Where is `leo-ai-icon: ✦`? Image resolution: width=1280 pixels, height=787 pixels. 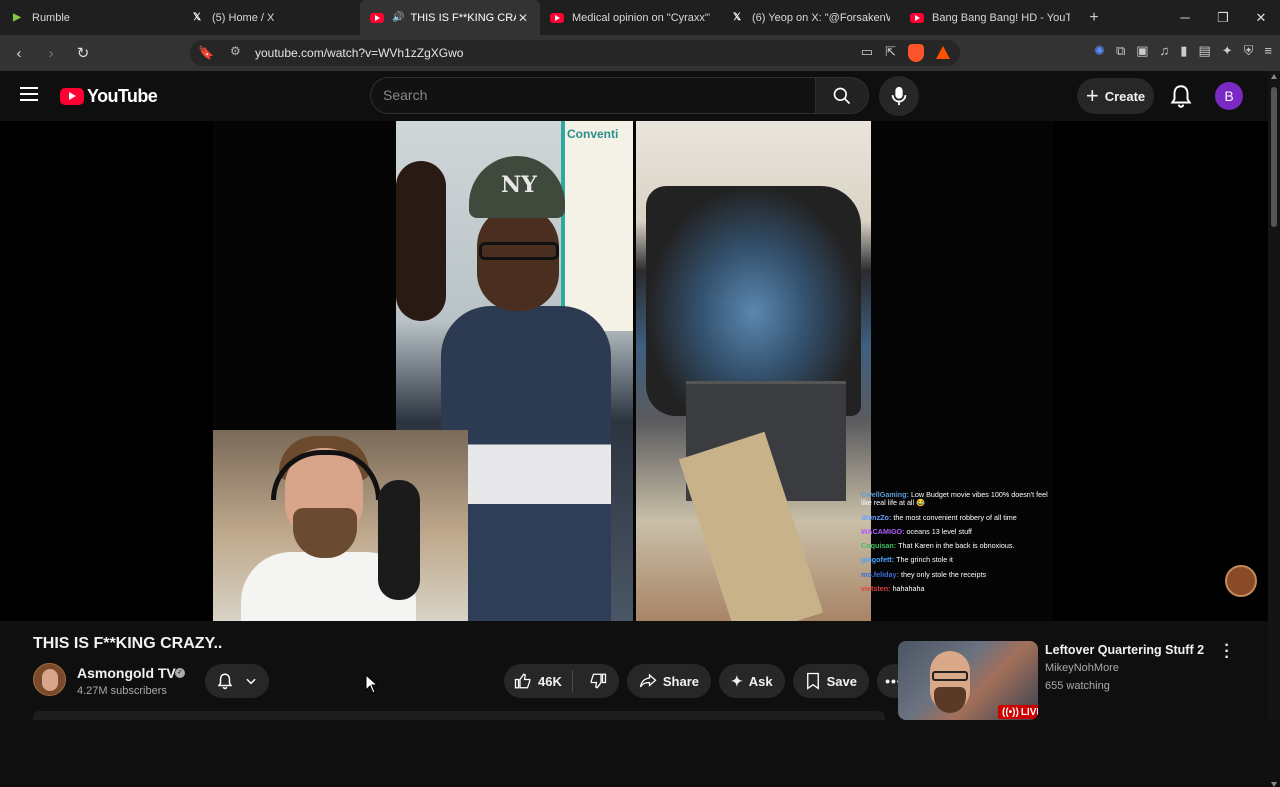
leo-ai-icon: ✦ is located at coordinates (1227, 51).